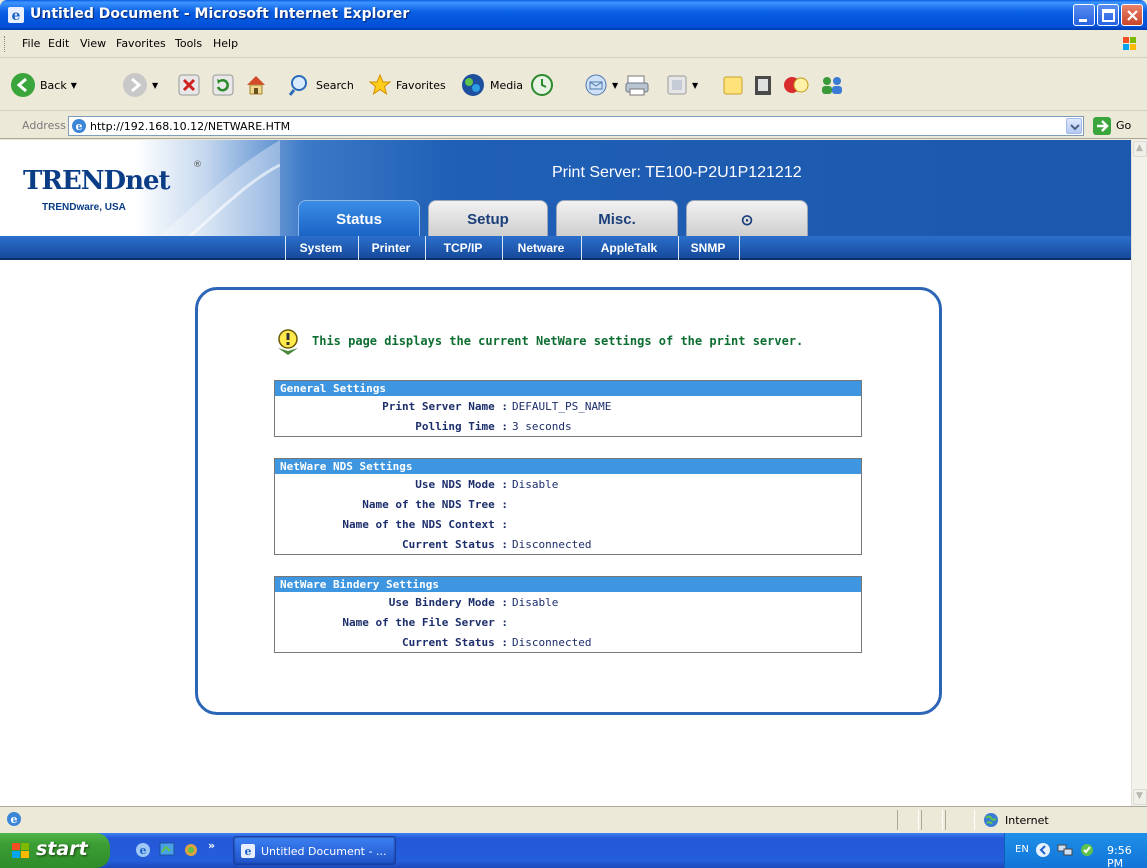 The image size is (1147, 868). I want to click on clock: 9:56 PM, so click(1127, 856).